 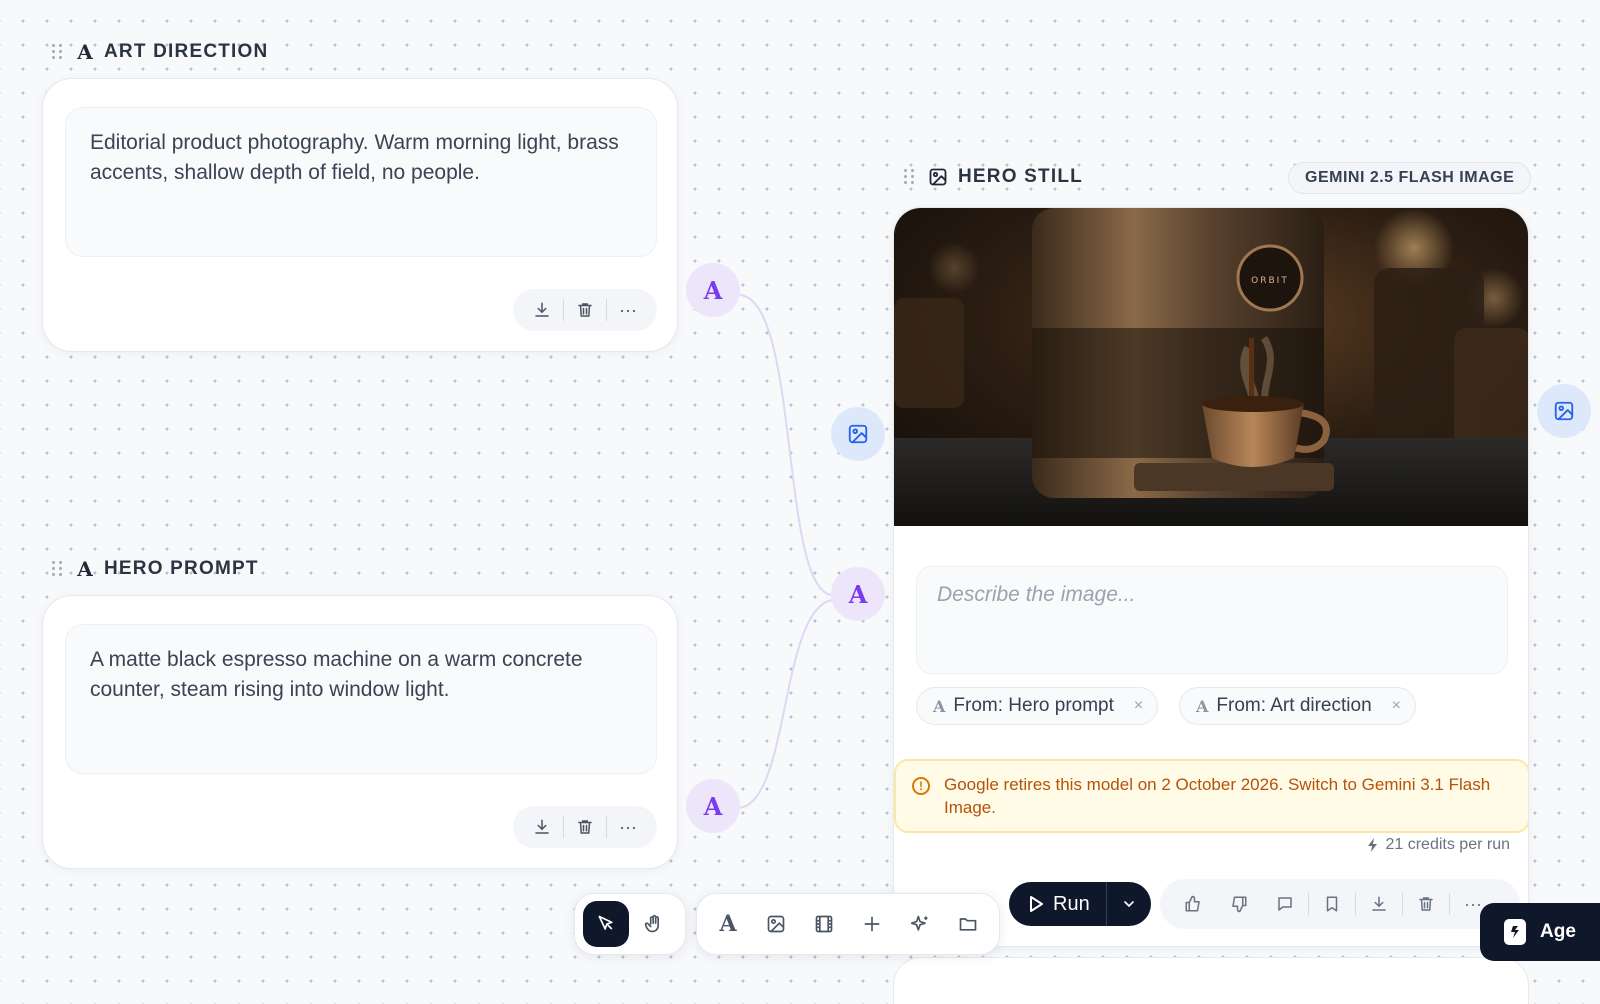 I want to click on art-direction-header: A ART DIRECTION, so click(x=160, y=52).